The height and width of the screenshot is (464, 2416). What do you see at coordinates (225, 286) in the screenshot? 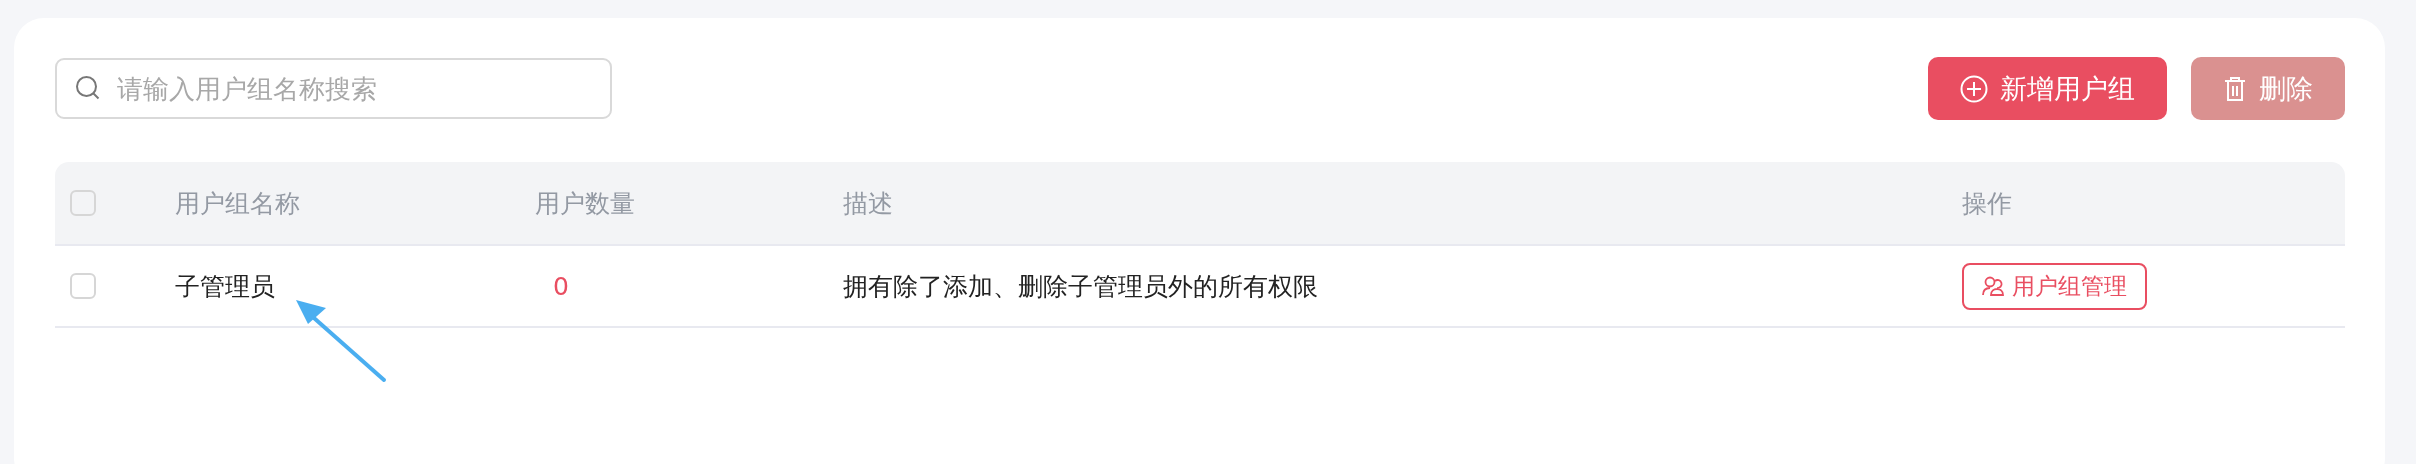
I see `table-cell-text: 子管理员` at bounding box center [225, 286].